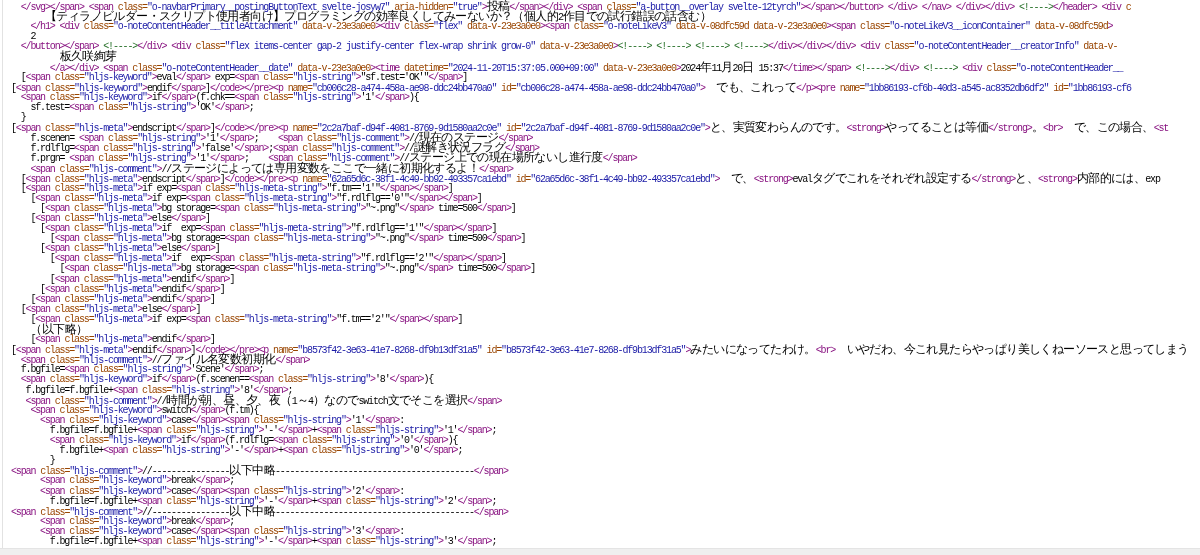 The height and width of the screenshot is (555, 1200). Describe the element at coordinates (243, 77) in the screenshot. I see `source-line: [<span class="hljs-keyword">eval</span> exp=<span class="hljs-string">"sf.test='OK'"</span>]` at that location.